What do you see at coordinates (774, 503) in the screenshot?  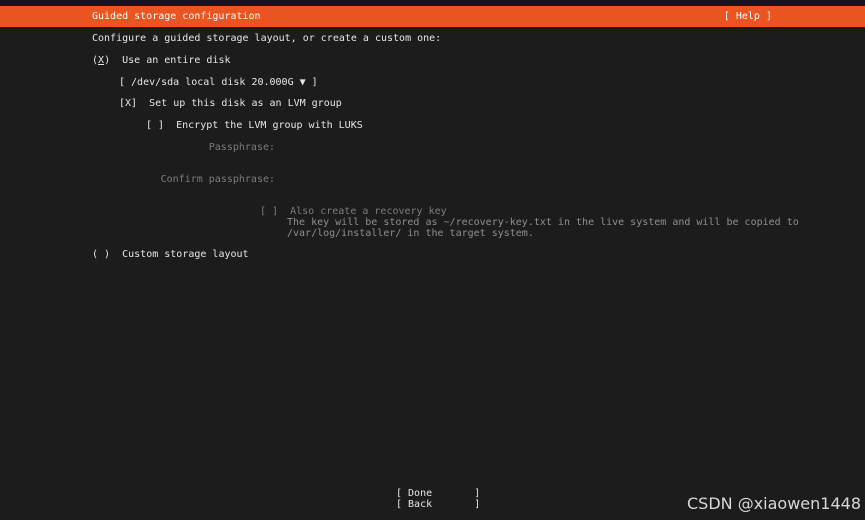 I see `watermark: CSDN @xiaowen1448` at bounding box center [774, 503].